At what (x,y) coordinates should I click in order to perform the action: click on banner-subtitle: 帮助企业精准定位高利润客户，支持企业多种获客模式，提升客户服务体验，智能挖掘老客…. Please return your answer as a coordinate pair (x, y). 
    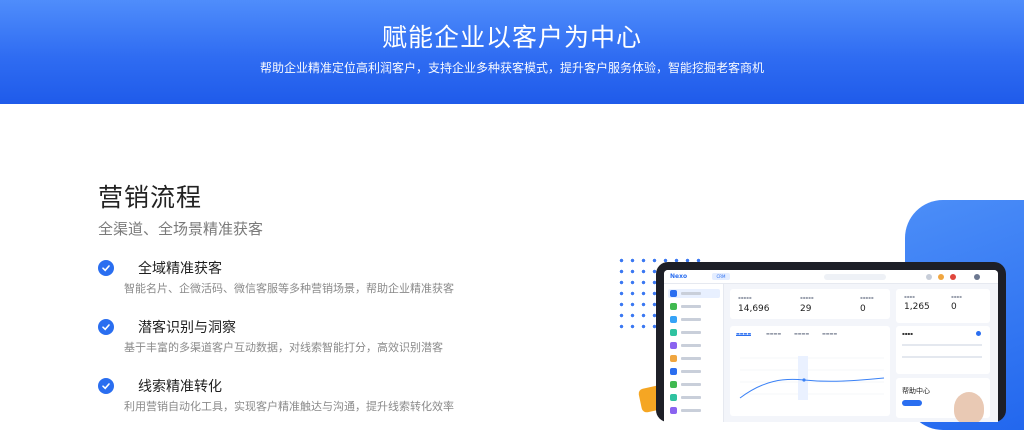
    Looking at the image, I should click on (511, 68).